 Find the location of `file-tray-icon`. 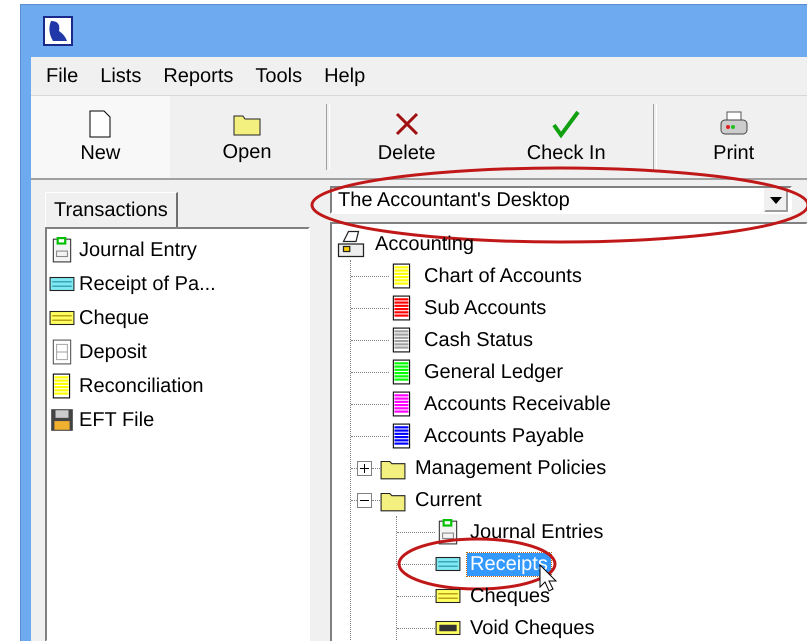

file-tray-icon is located at coordinates (351, 244).